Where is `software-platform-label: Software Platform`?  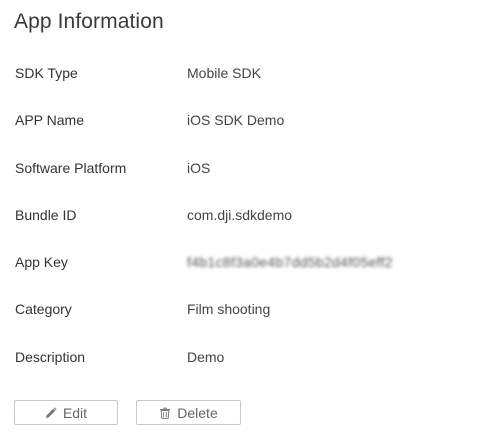
software-platform-label: Software Platform is located at coordinates (71, 167).